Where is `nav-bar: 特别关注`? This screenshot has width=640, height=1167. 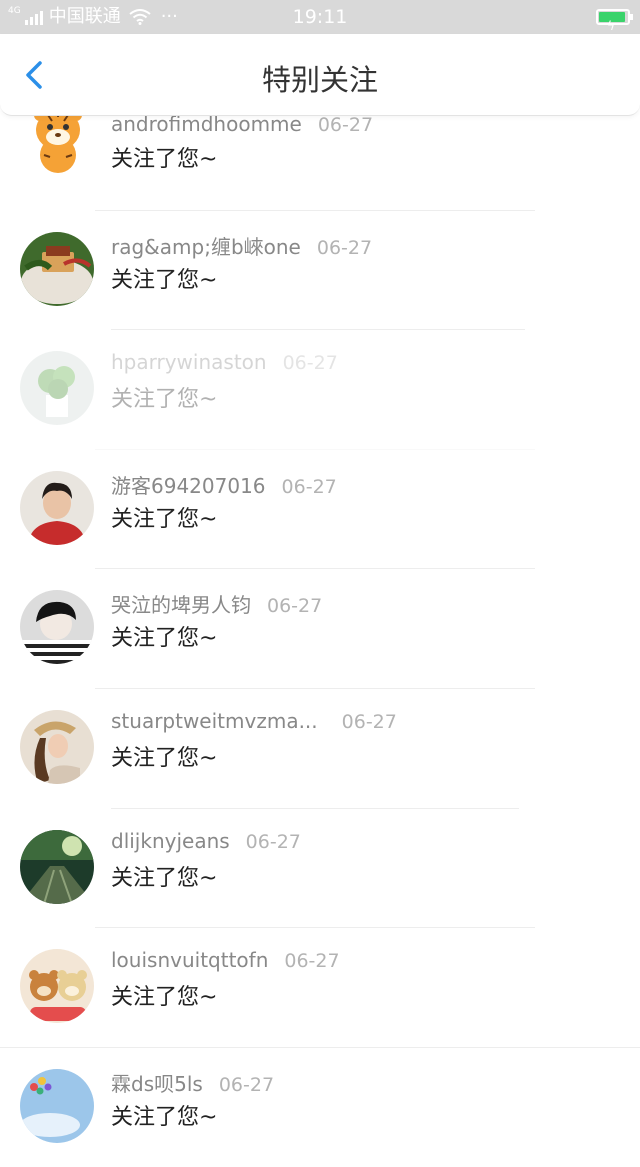
nav-bar: 特别关注 is located at coordinates (320, 75).